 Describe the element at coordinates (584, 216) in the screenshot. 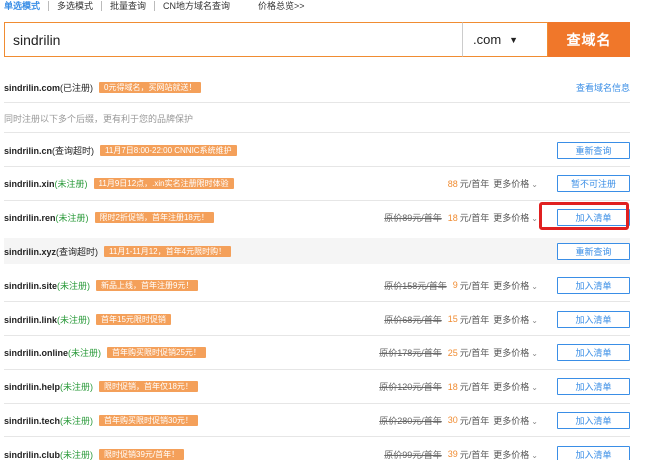

I see `highlight-box` at that location.